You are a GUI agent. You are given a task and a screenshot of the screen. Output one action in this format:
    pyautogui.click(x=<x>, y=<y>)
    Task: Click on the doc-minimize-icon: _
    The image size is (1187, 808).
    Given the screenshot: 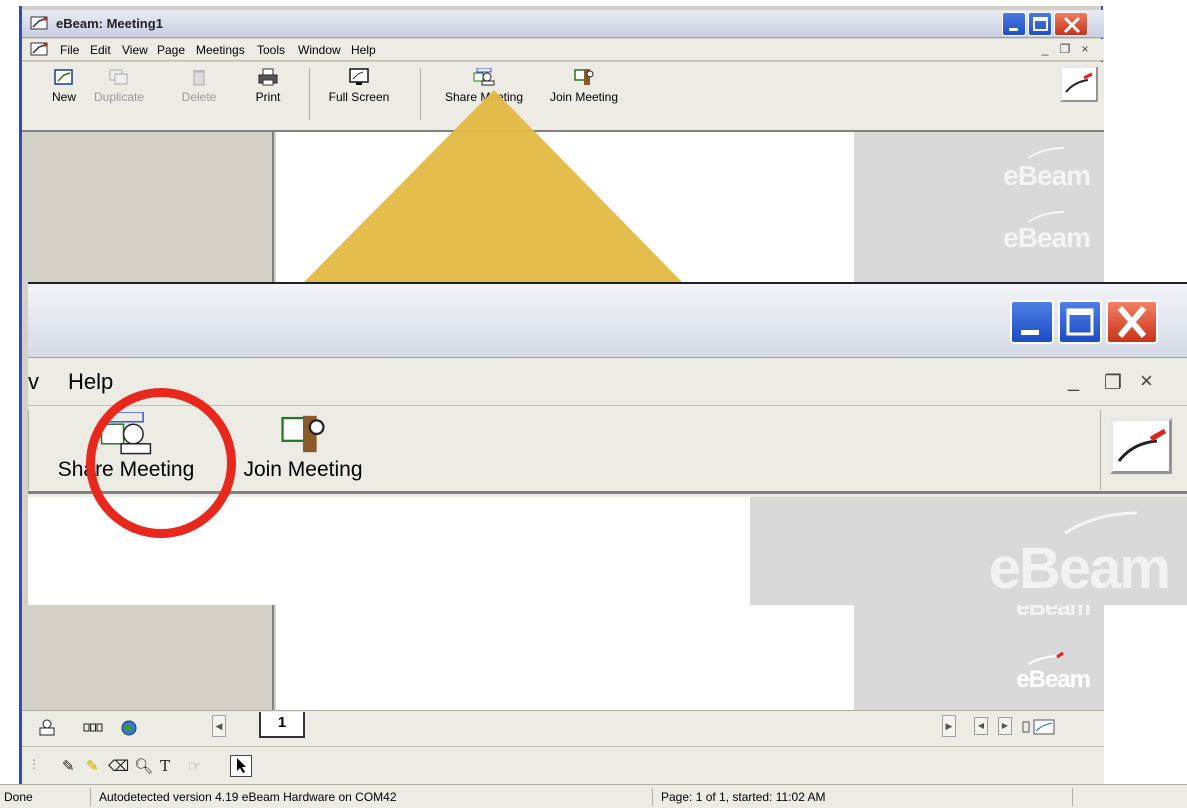 What is the action you would take?
    pyautogui.click(x=1073, y=381)
    